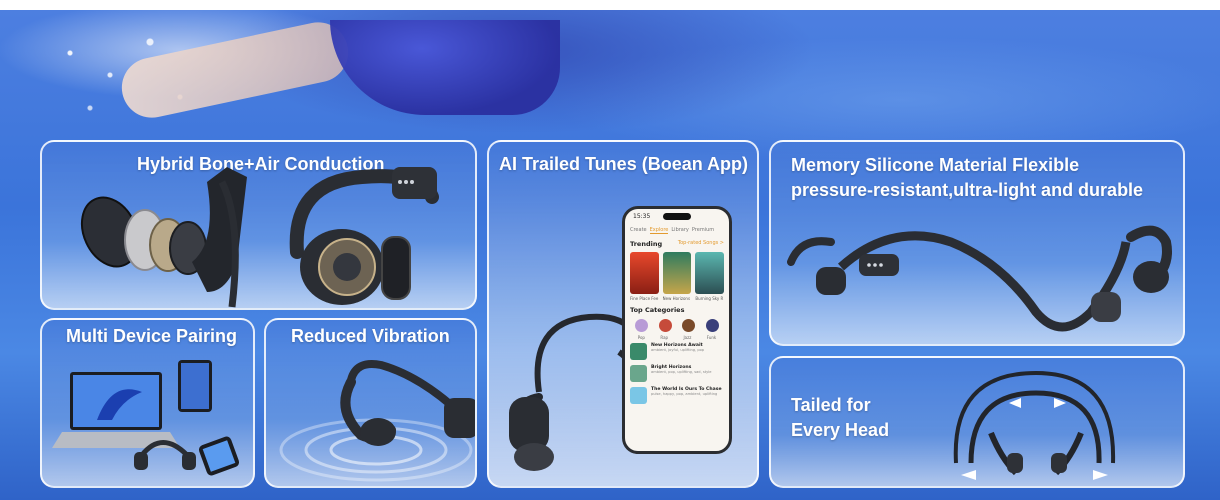  Describe the element at coordinates (445, 67) in the screenshot. I see `swimmer-image` at that location.